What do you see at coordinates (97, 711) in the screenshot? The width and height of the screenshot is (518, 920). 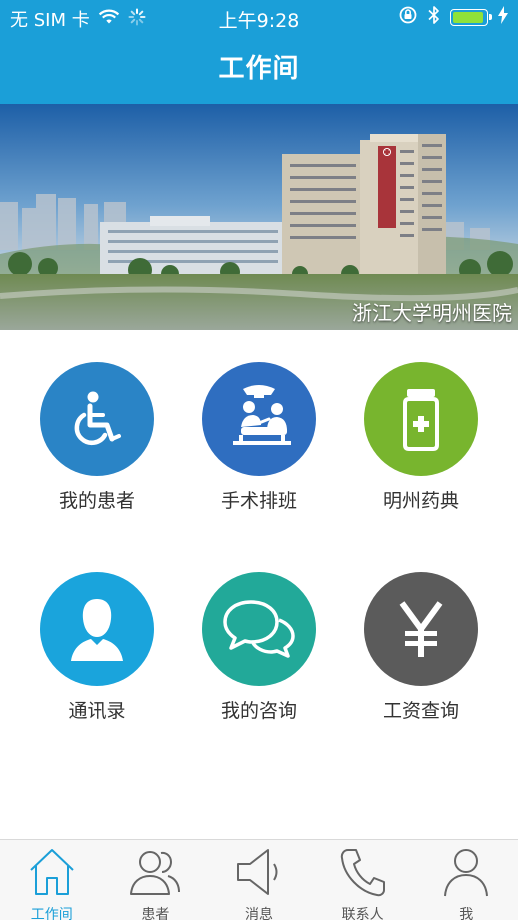 I see `grid-item-label: 通讯录` at bounding box center [97, 711].